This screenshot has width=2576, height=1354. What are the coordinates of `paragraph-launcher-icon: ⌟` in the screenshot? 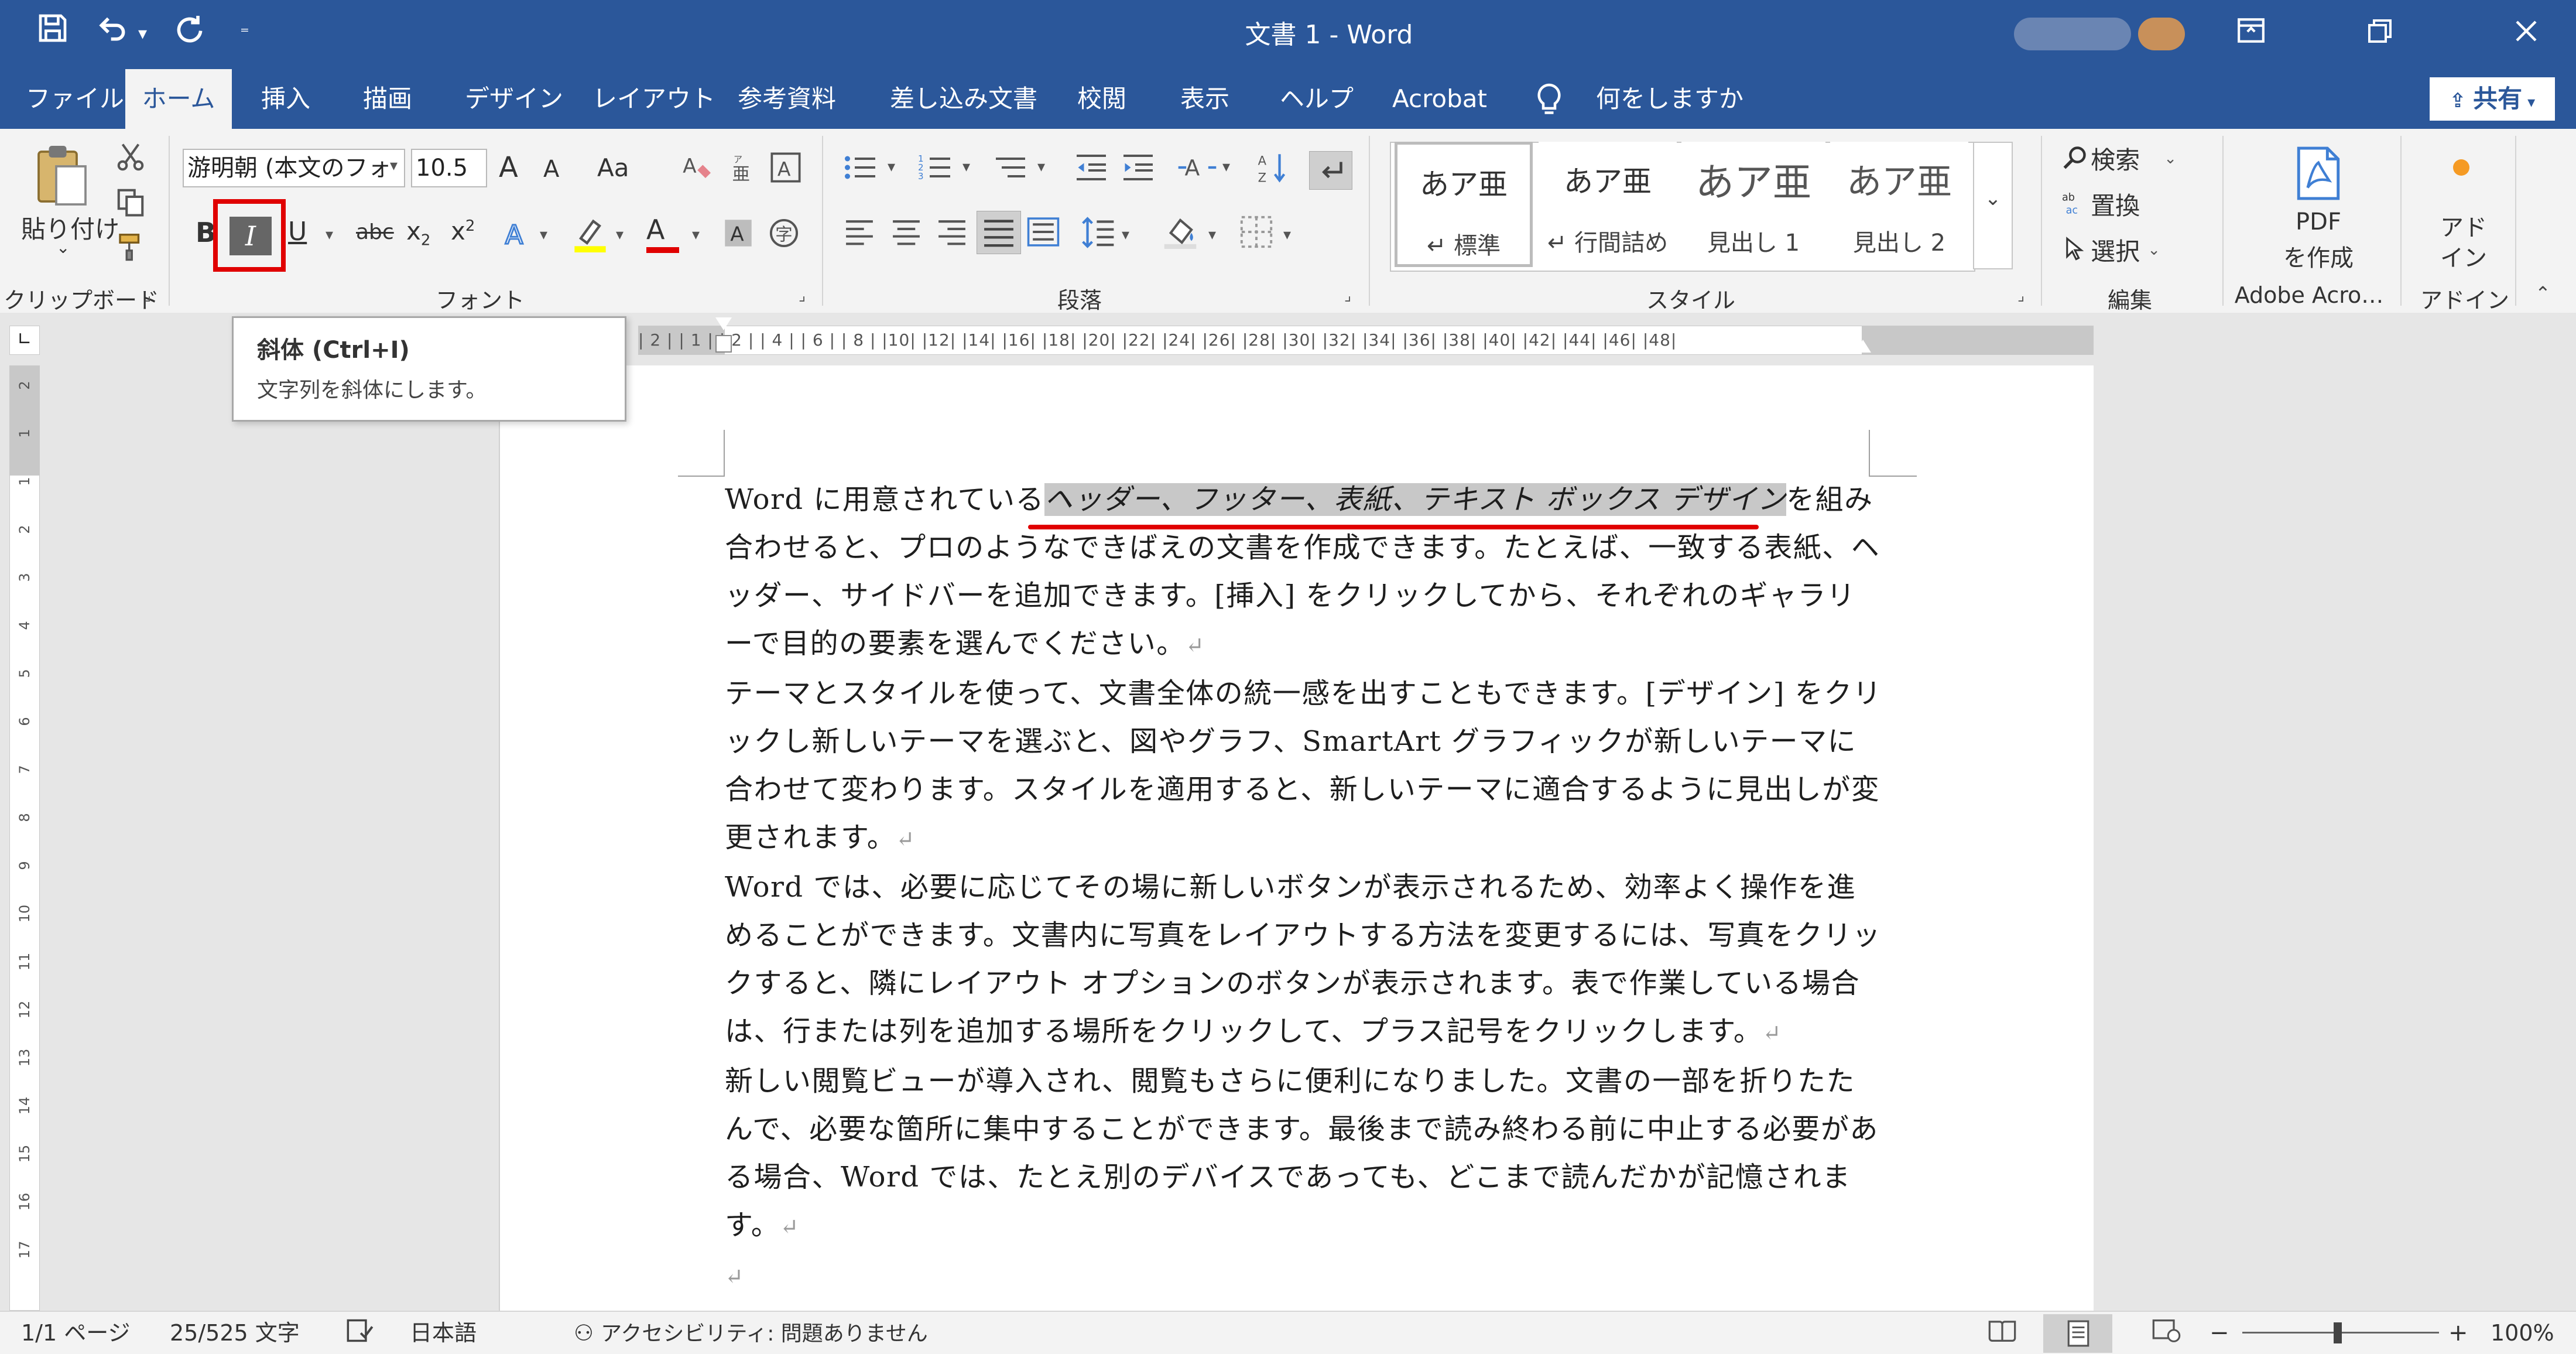 It's located at (1347, 296).